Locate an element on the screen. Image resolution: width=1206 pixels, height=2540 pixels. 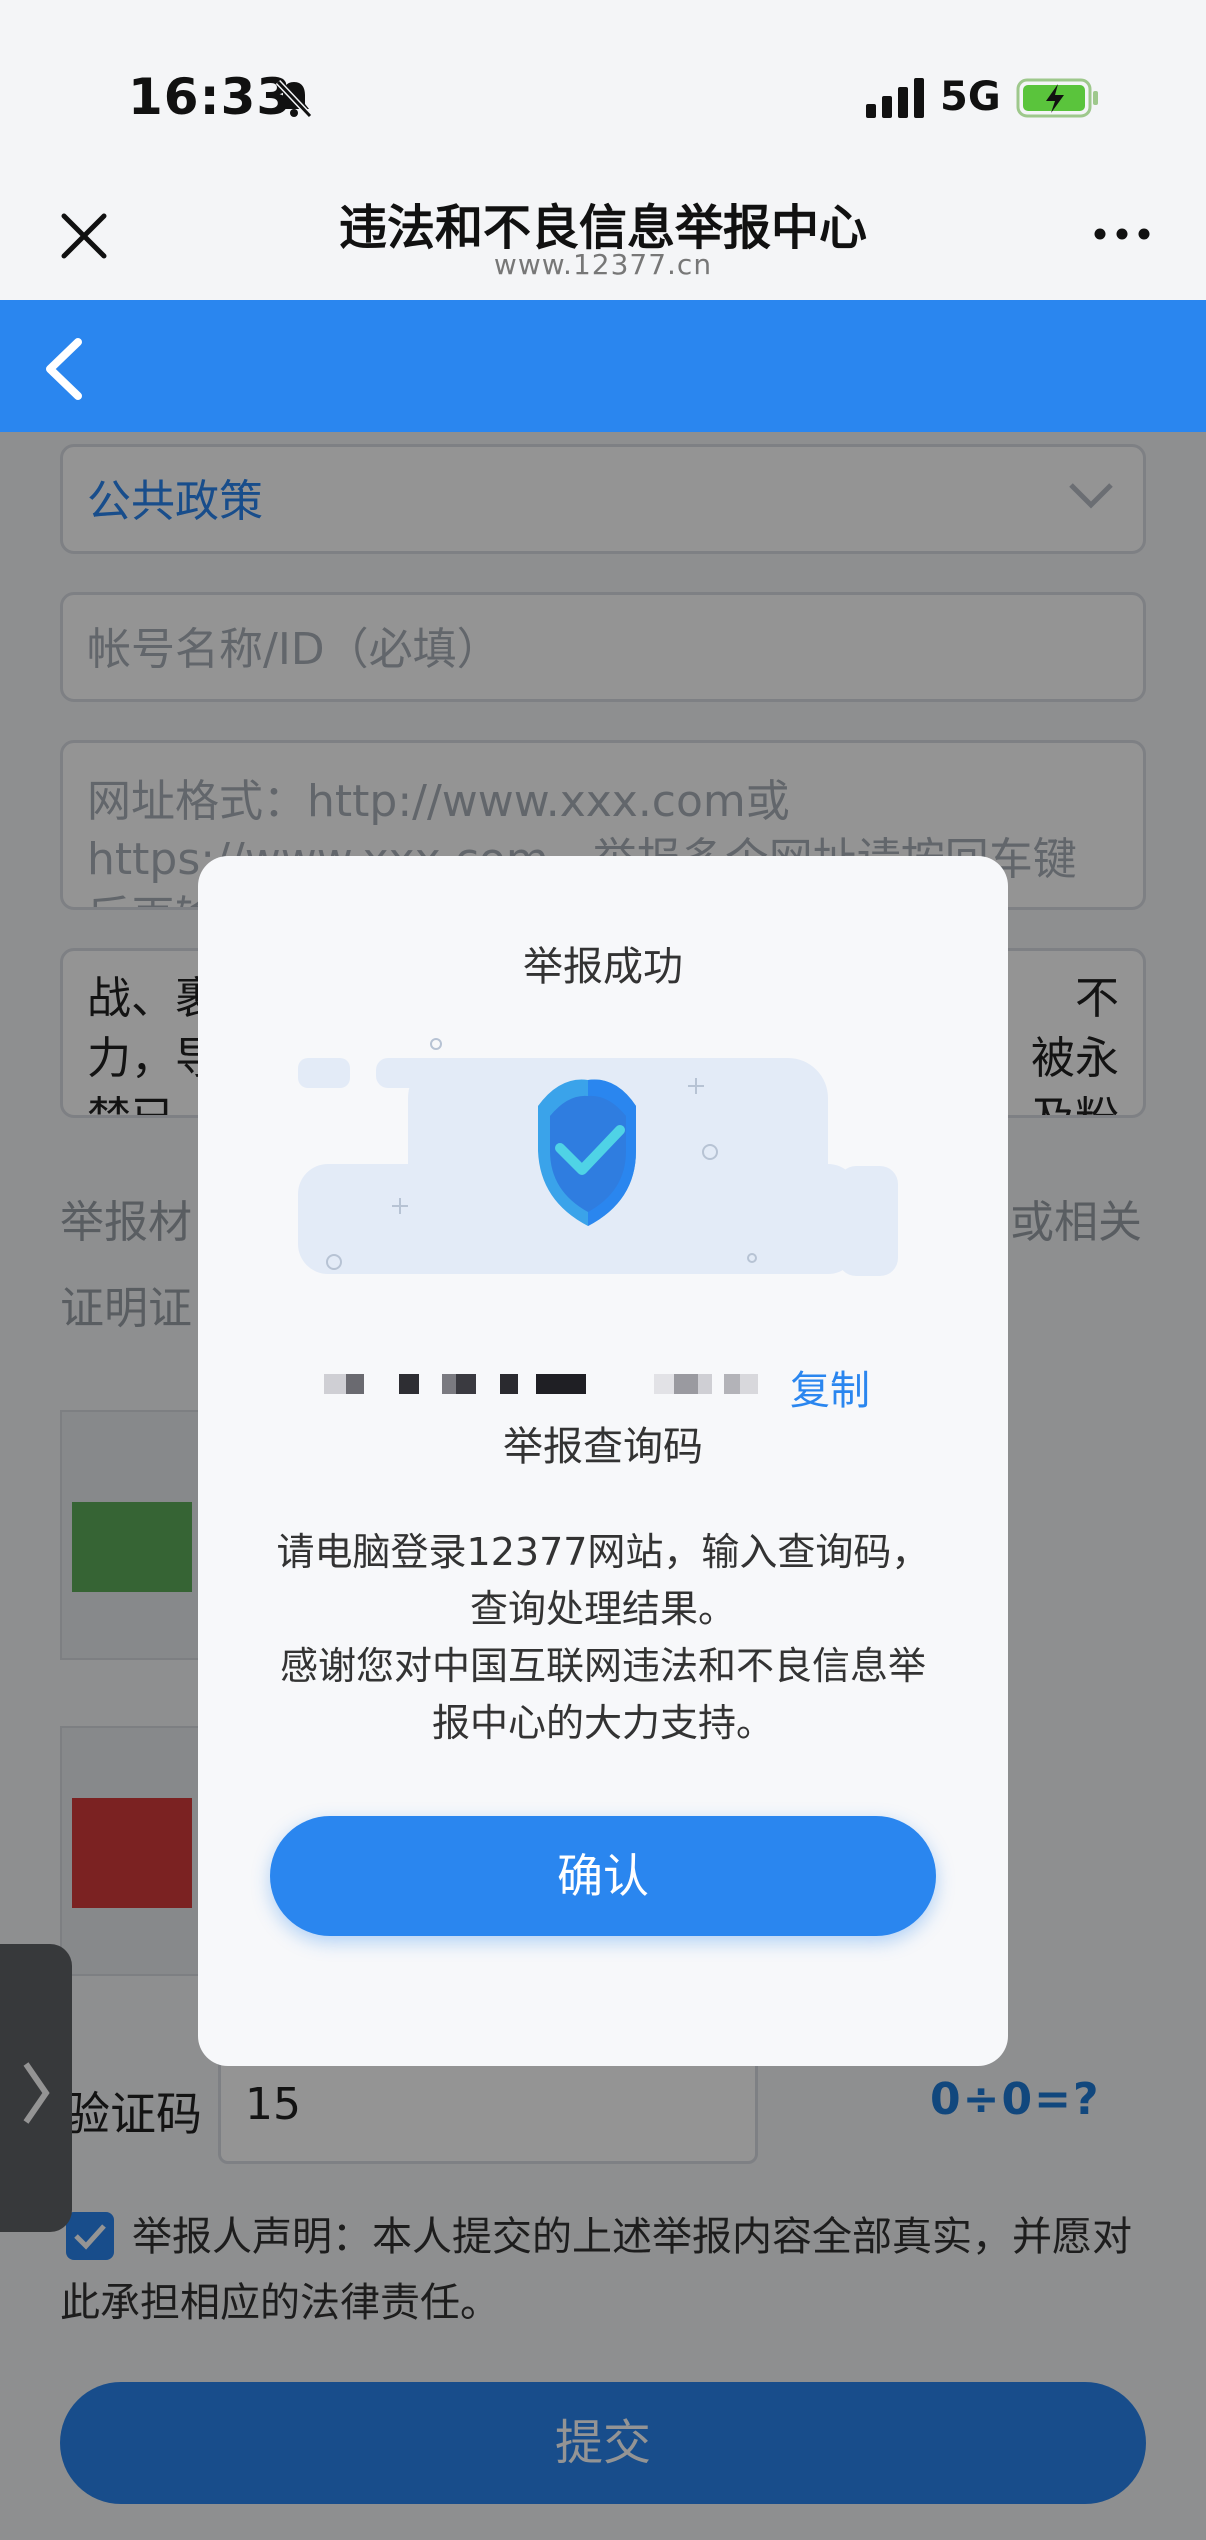
battery-charging-icon is located at coordinates (1057, 98).